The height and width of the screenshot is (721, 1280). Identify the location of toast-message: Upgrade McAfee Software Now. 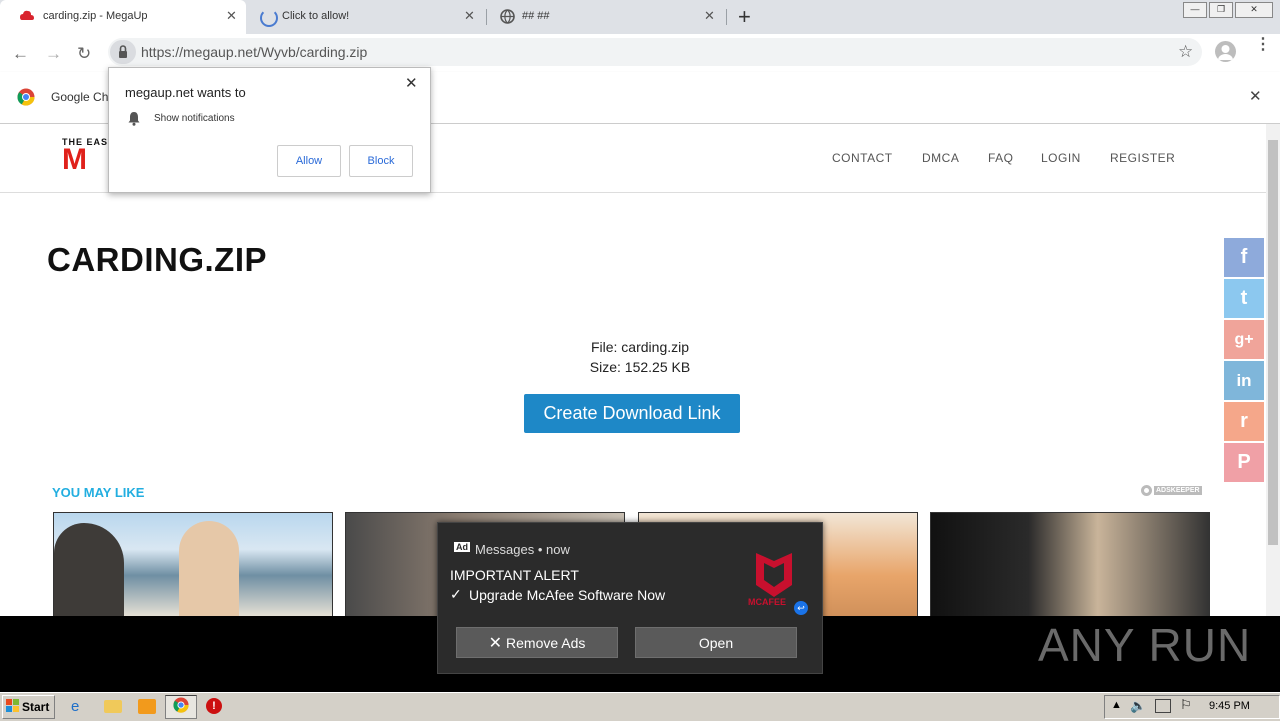
(567, 595).